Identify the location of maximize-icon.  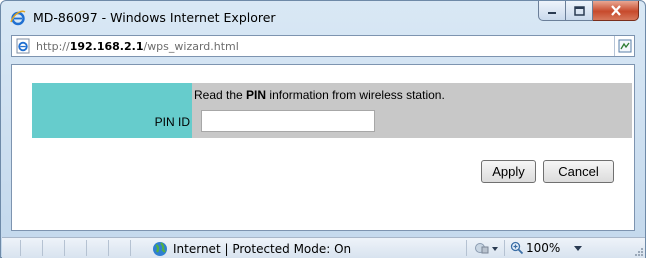
(579, 10).